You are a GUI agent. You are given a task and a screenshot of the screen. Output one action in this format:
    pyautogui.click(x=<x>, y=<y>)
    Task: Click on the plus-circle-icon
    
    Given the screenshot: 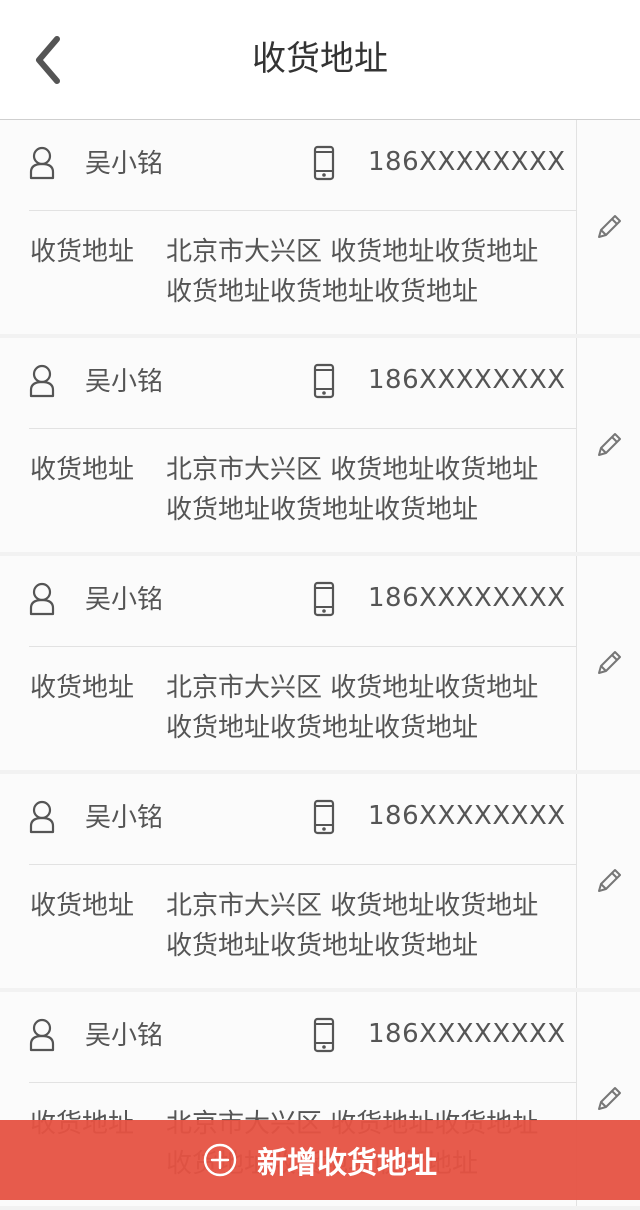 What is the action you would take?
    pyautogui.click(x=220, y=1160)
    